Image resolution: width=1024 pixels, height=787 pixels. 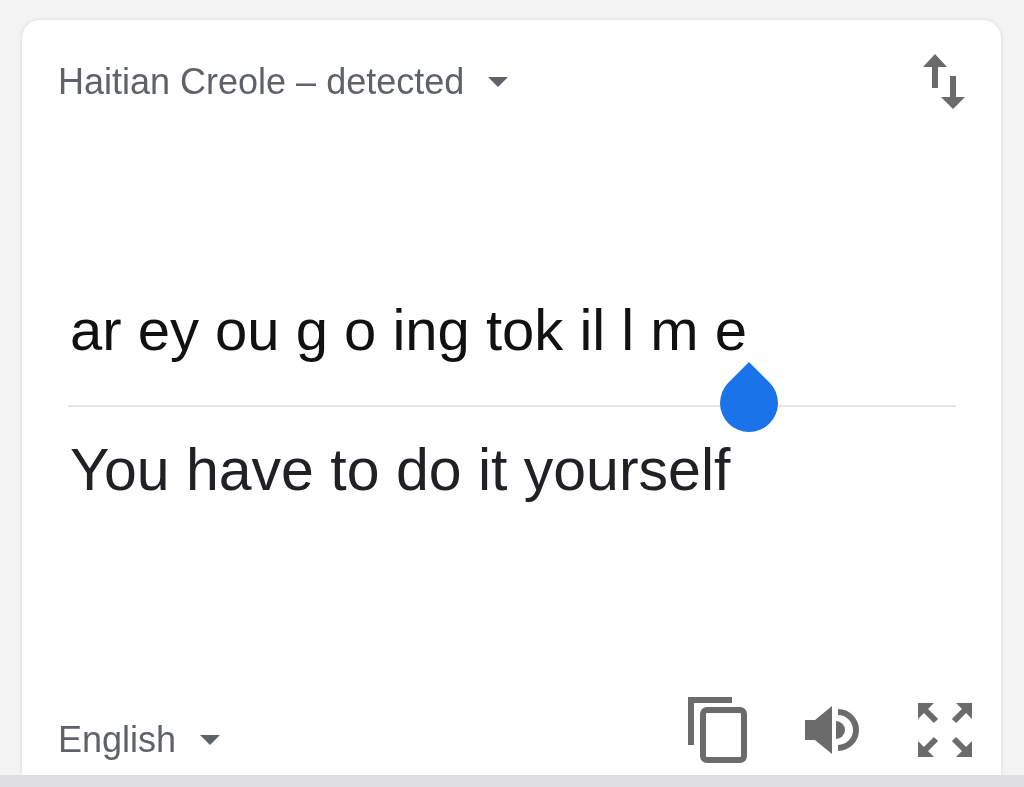 I want to click on source-language-selector: Haitian Creole – detected, so click(x=283, y=81).